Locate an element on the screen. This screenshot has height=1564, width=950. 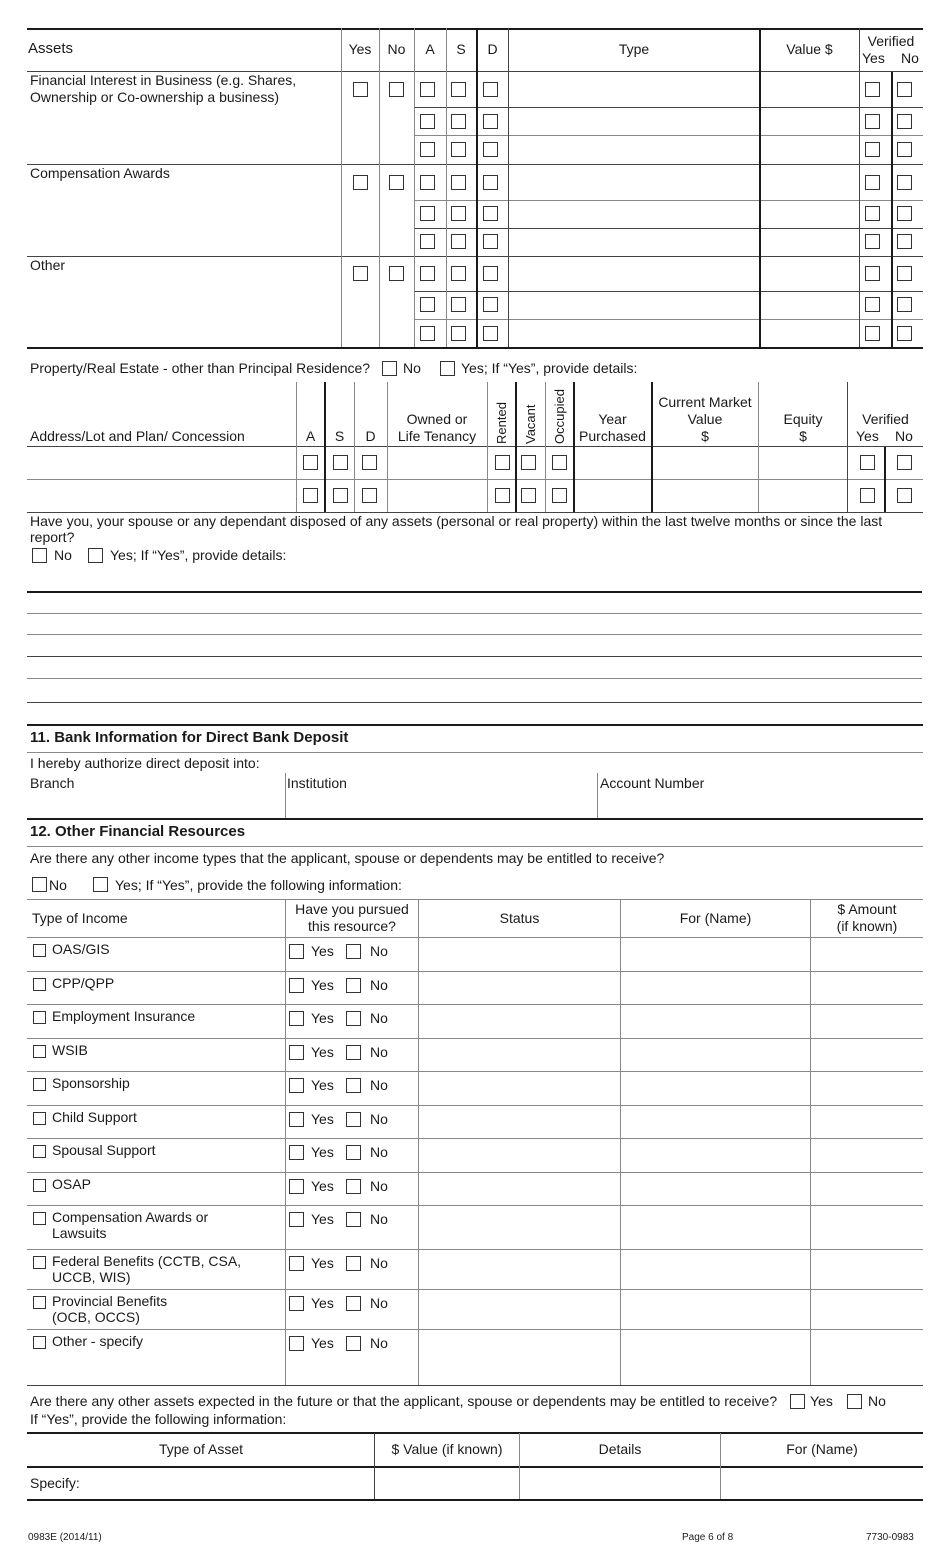
future-no-checkbox is located at coordinates (854, 1401).